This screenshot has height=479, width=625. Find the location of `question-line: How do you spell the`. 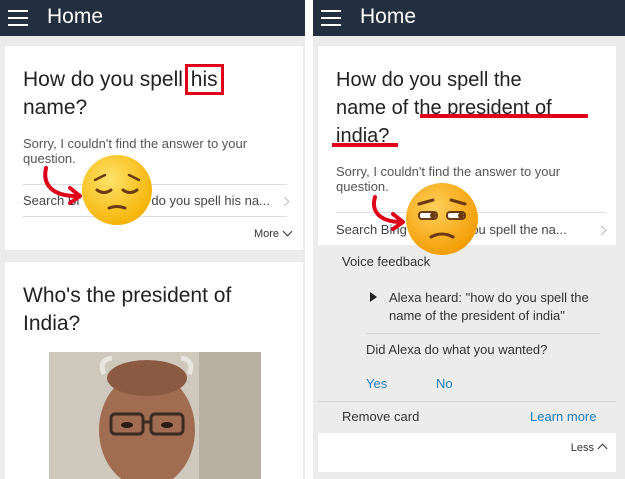

question-line: How do you spell the is located at coordinates (429, 80).